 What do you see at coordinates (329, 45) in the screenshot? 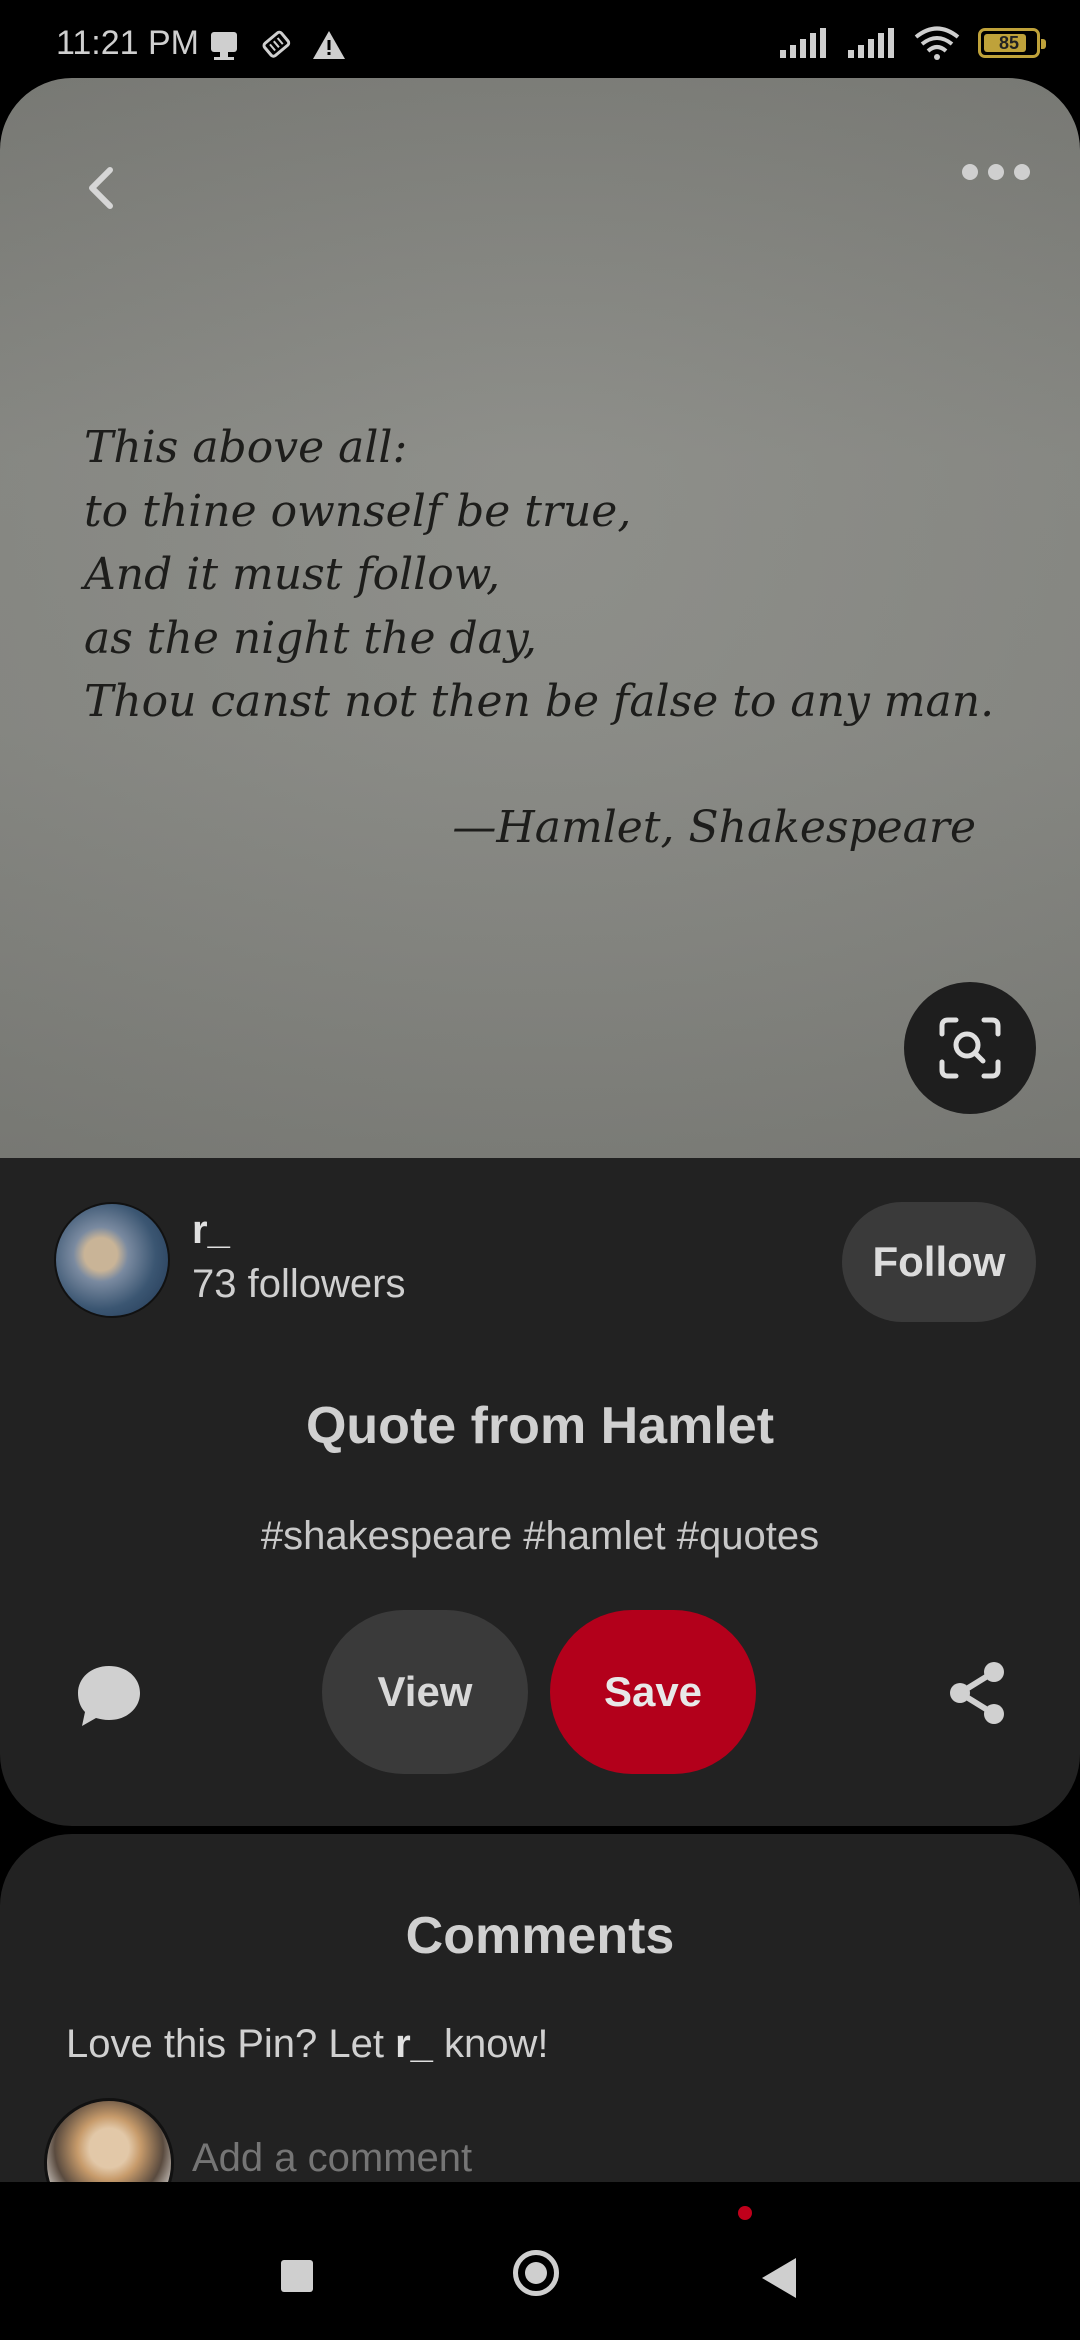
I see `warning-icon` at bounding box center [329, 45].